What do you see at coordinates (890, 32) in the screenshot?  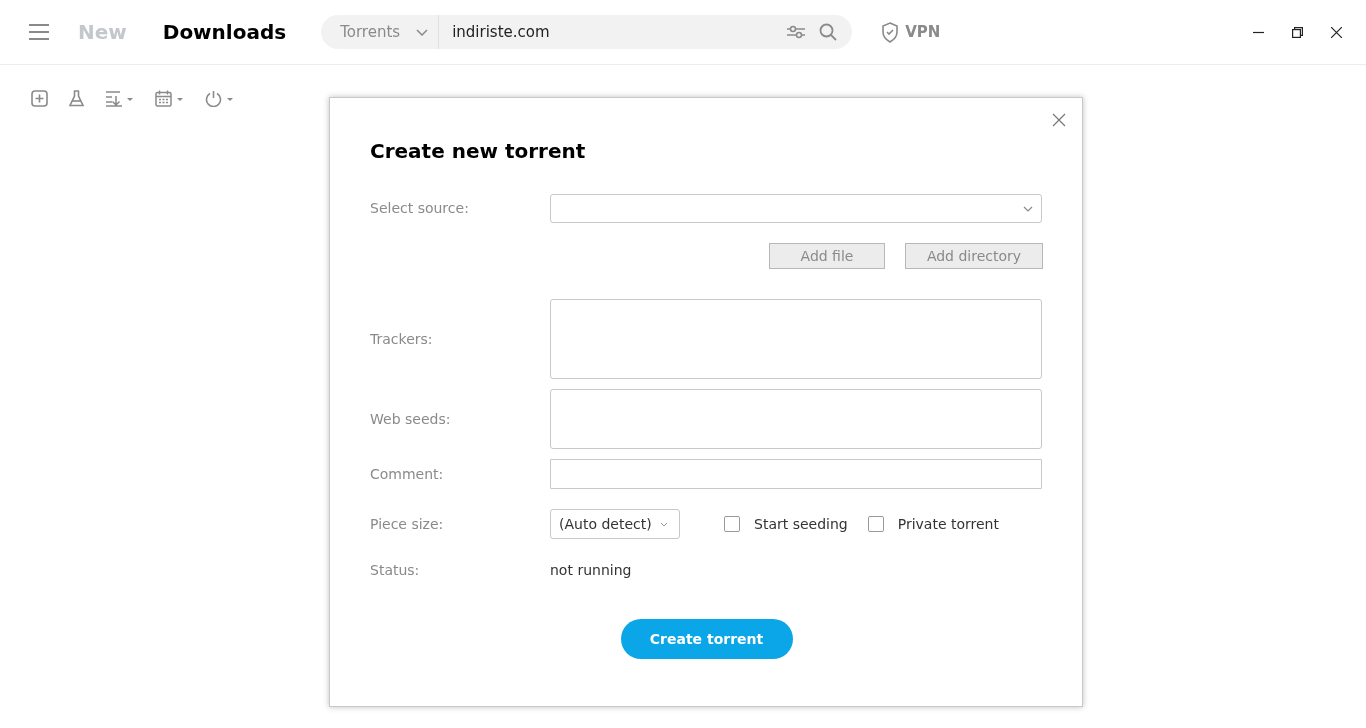 I see `shield-icon` at bounding box center [890, 32].